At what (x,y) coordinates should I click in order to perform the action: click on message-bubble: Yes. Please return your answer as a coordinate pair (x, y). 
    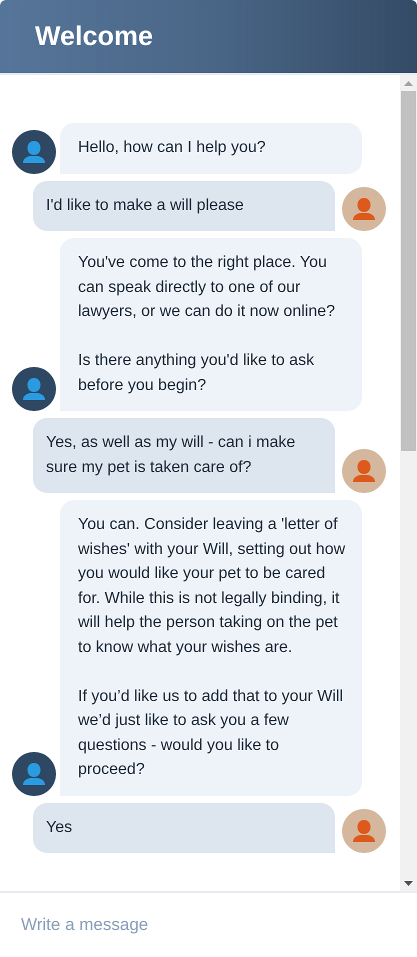
    Looking at the image, I should click on (184, 827).